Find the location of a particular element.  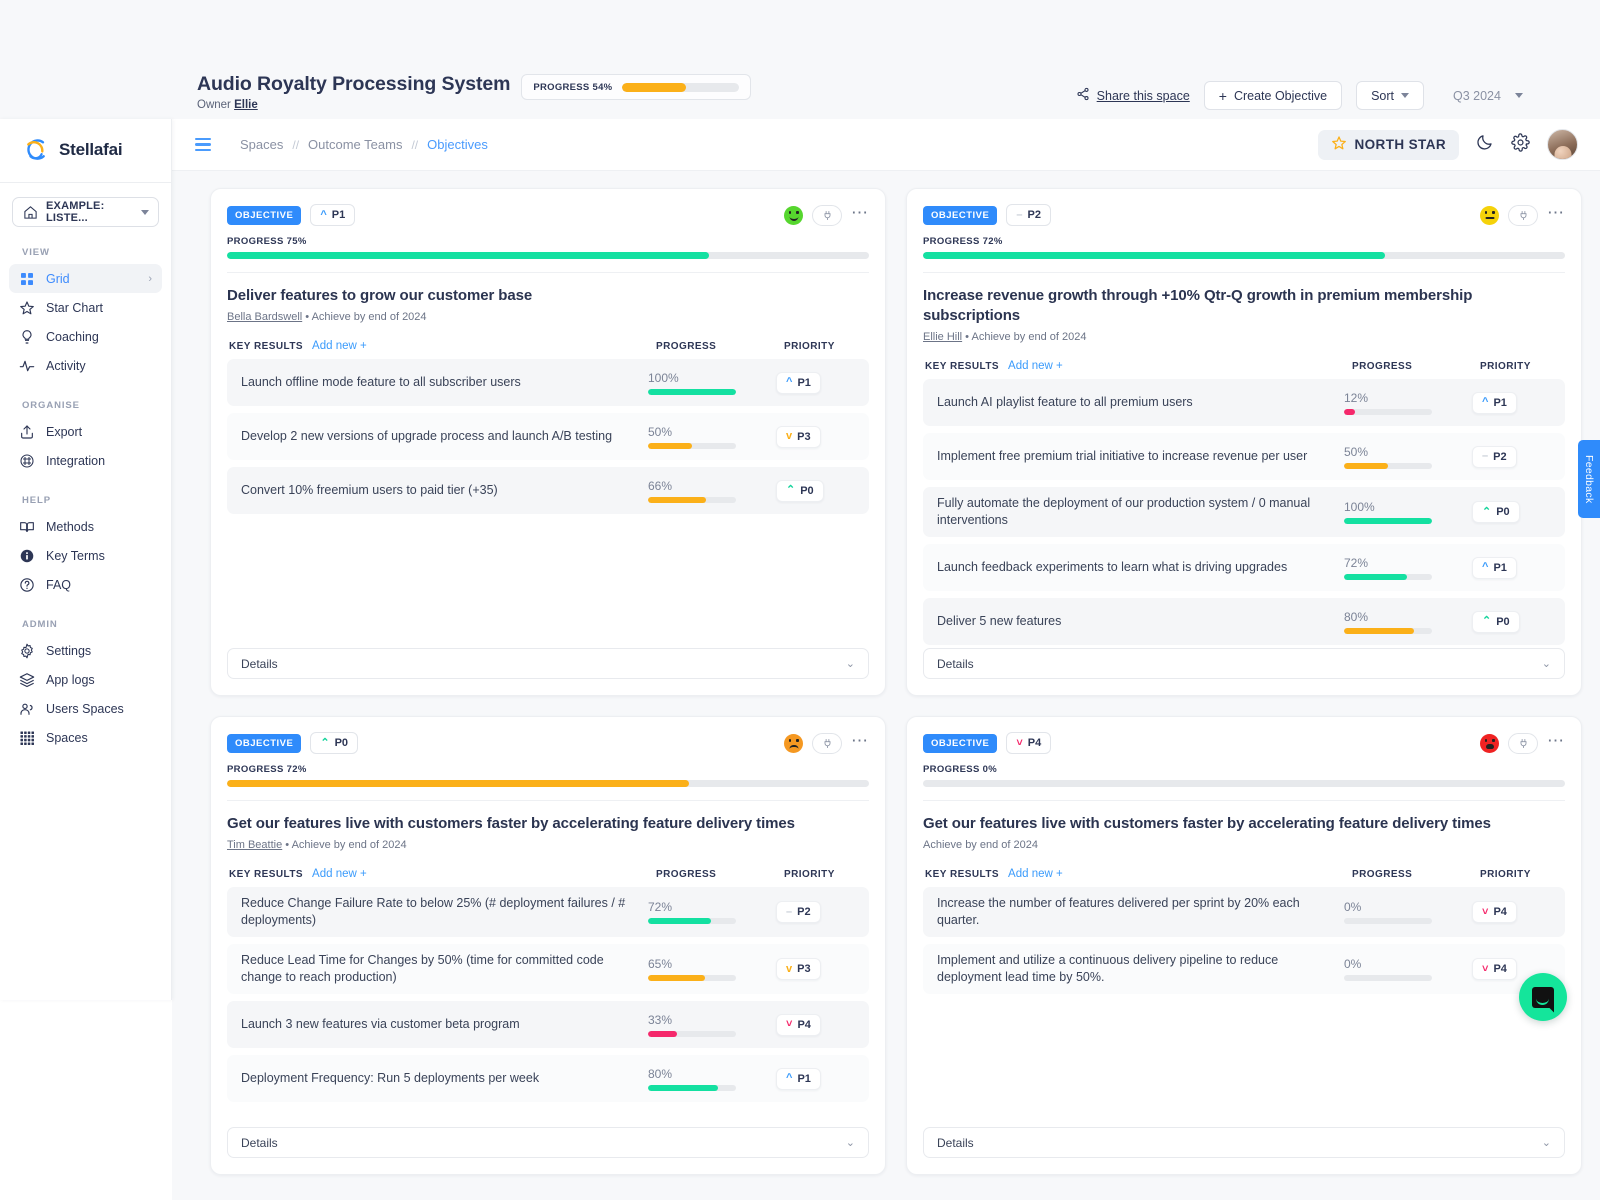

objective-owner: Ellie Hill is located at coordinates (942, 337).